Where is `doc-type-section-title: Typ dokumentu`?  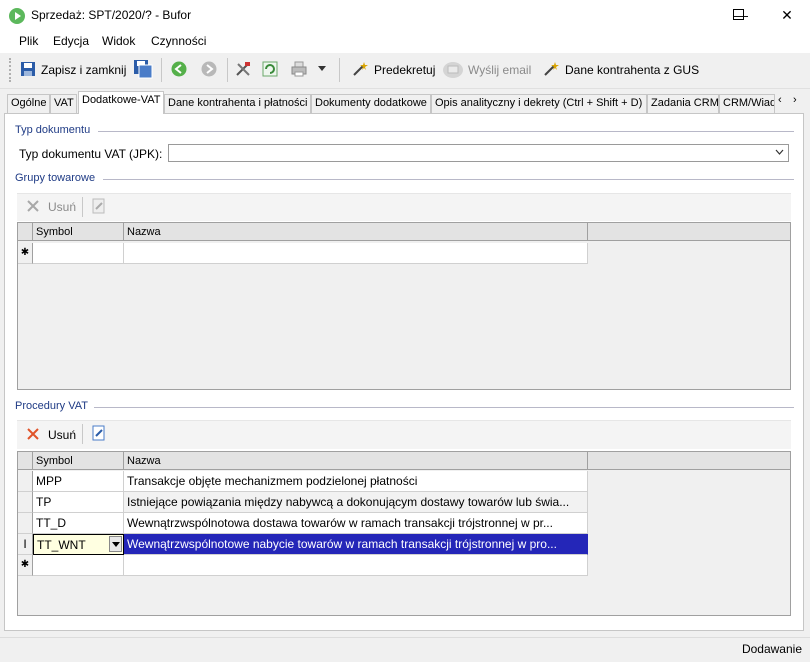 doc-type-section-title: Typ dokumentu is located at coordinates (53, 130).